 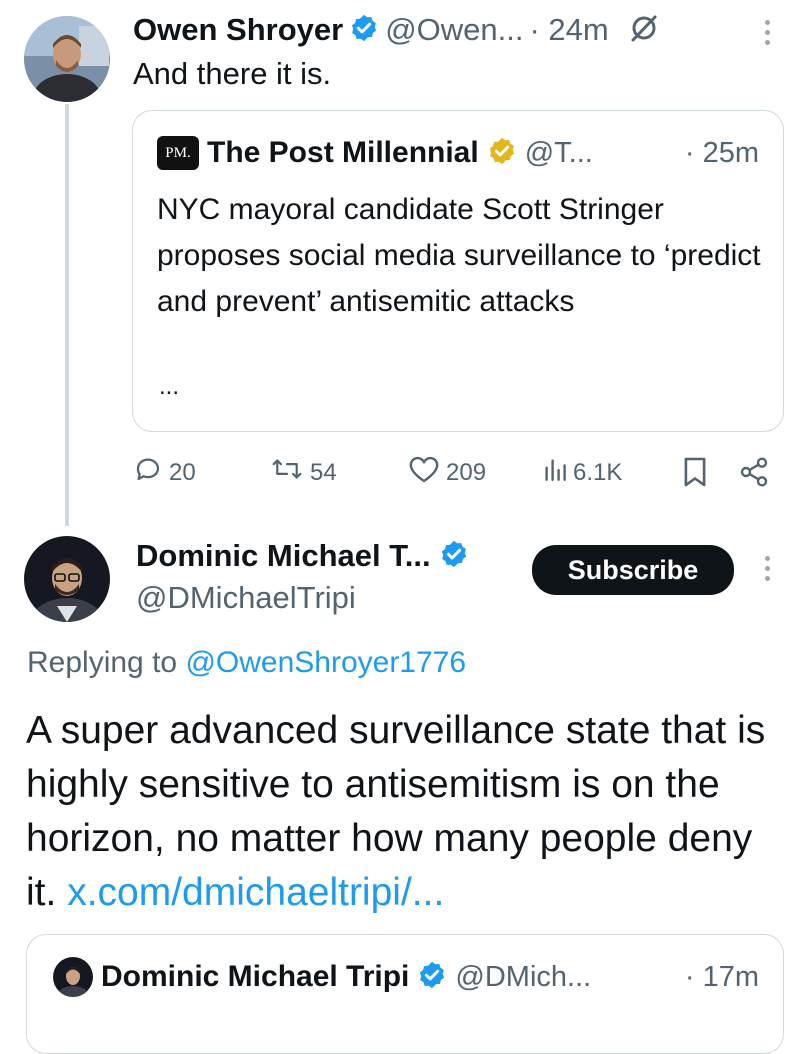 What do you see at coordinates (568, 30) in the screenshot?
I see `tweet1-time: · 24m` at bounding box center [568, 30].